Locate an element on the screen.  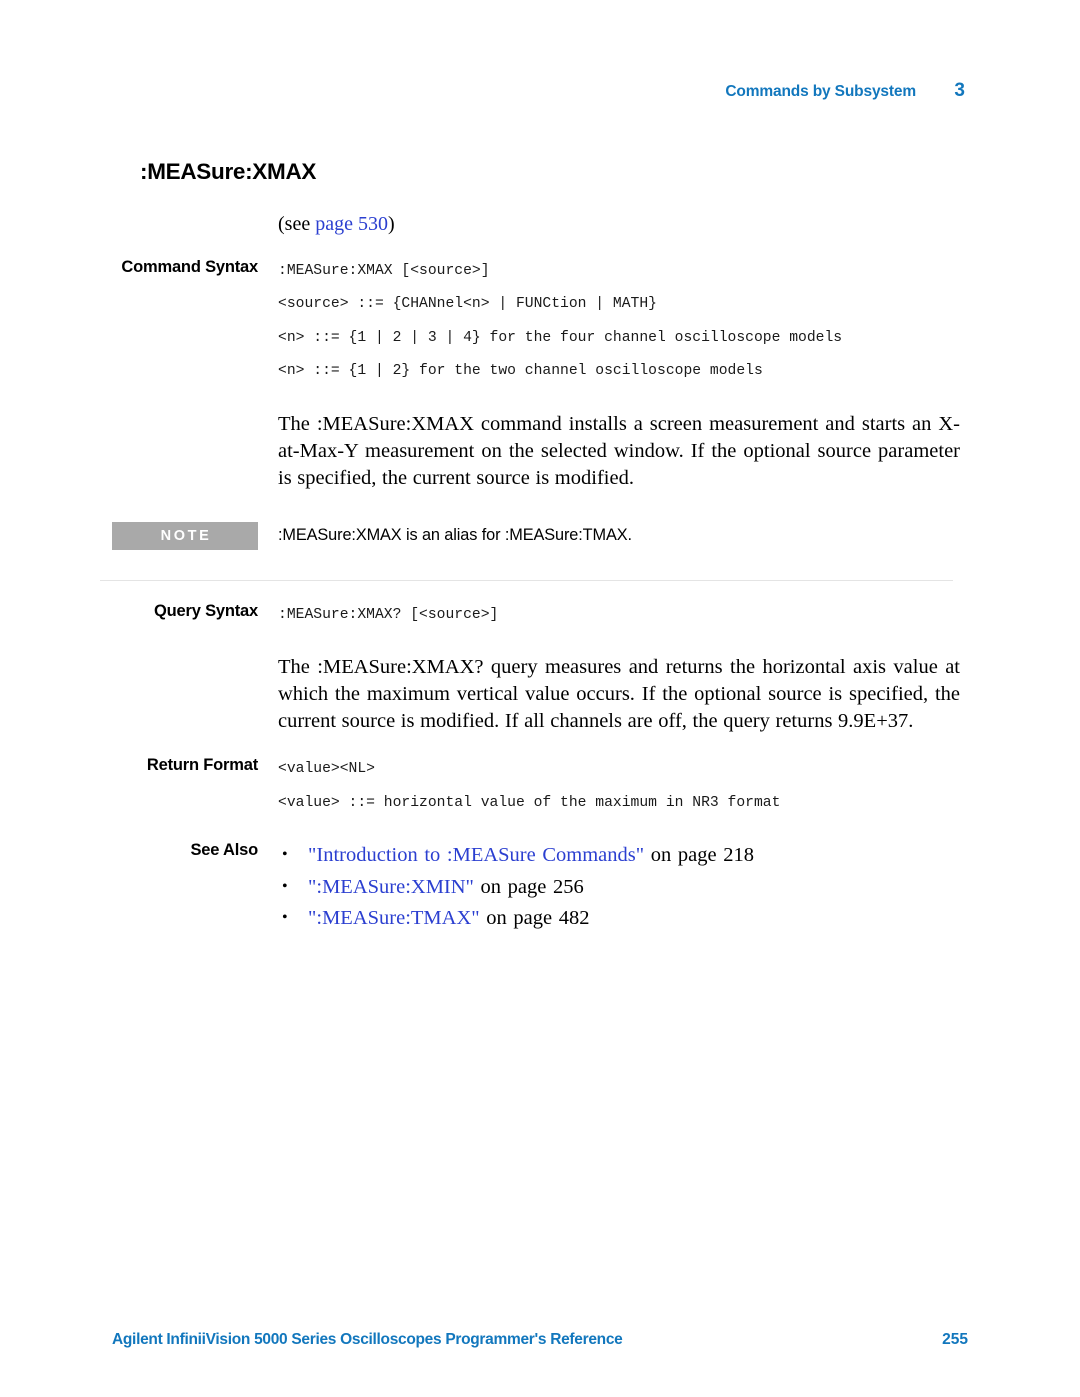
code-line: <value><NL> is located at coordinates (326, 769).